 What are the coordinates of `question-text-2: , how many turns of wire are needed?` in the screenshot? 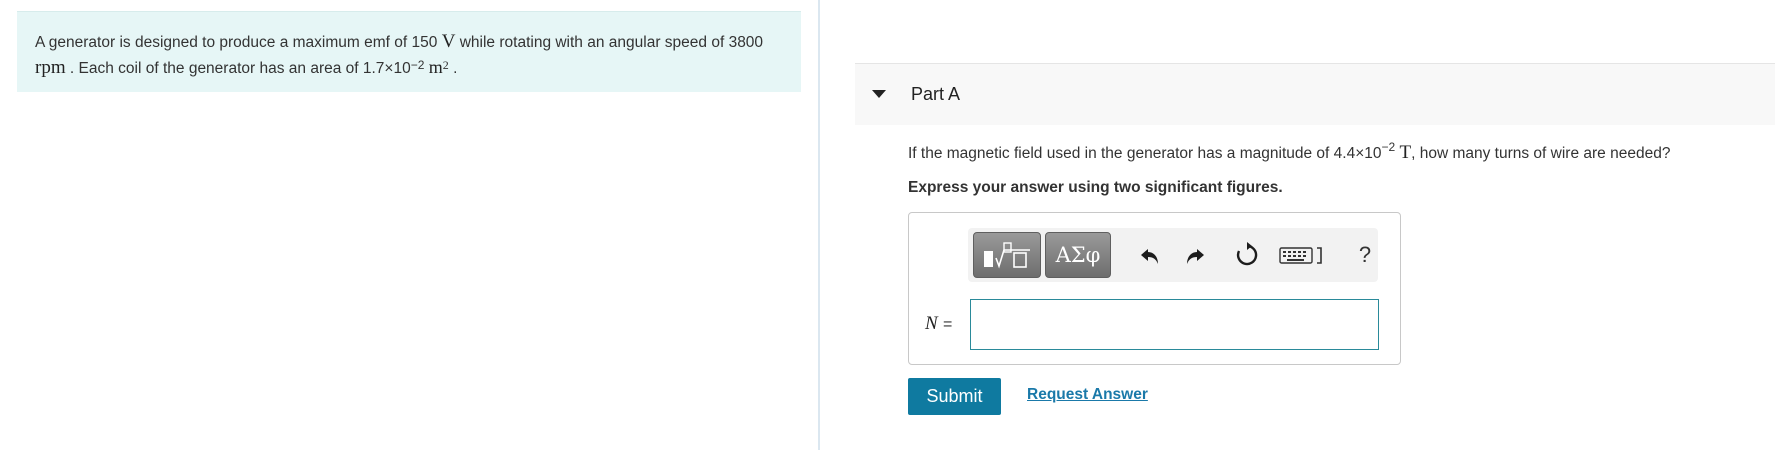 It's located at (1541, 153).